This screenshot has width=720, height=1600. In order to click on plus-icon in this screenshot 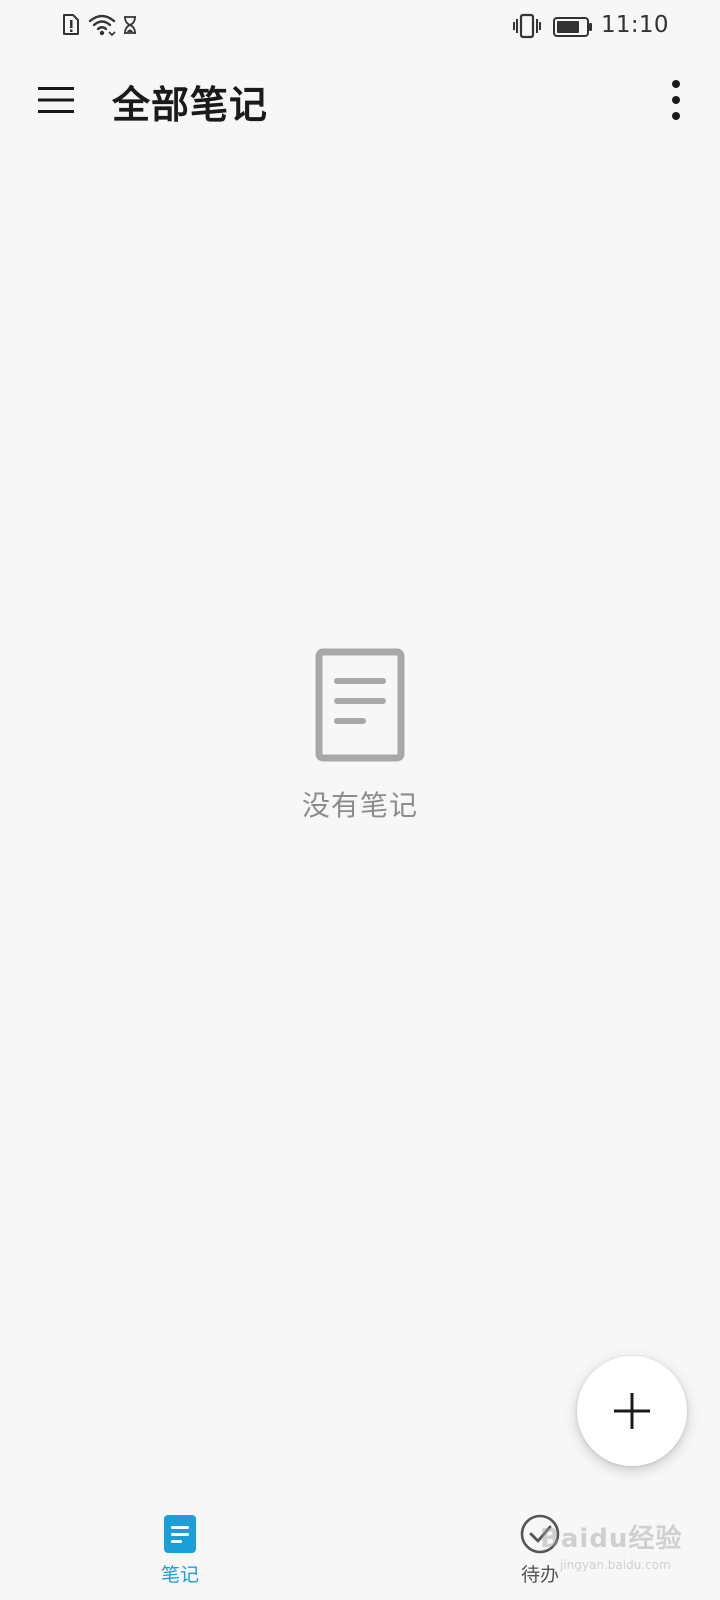, I will do `click(632, 1411)`.